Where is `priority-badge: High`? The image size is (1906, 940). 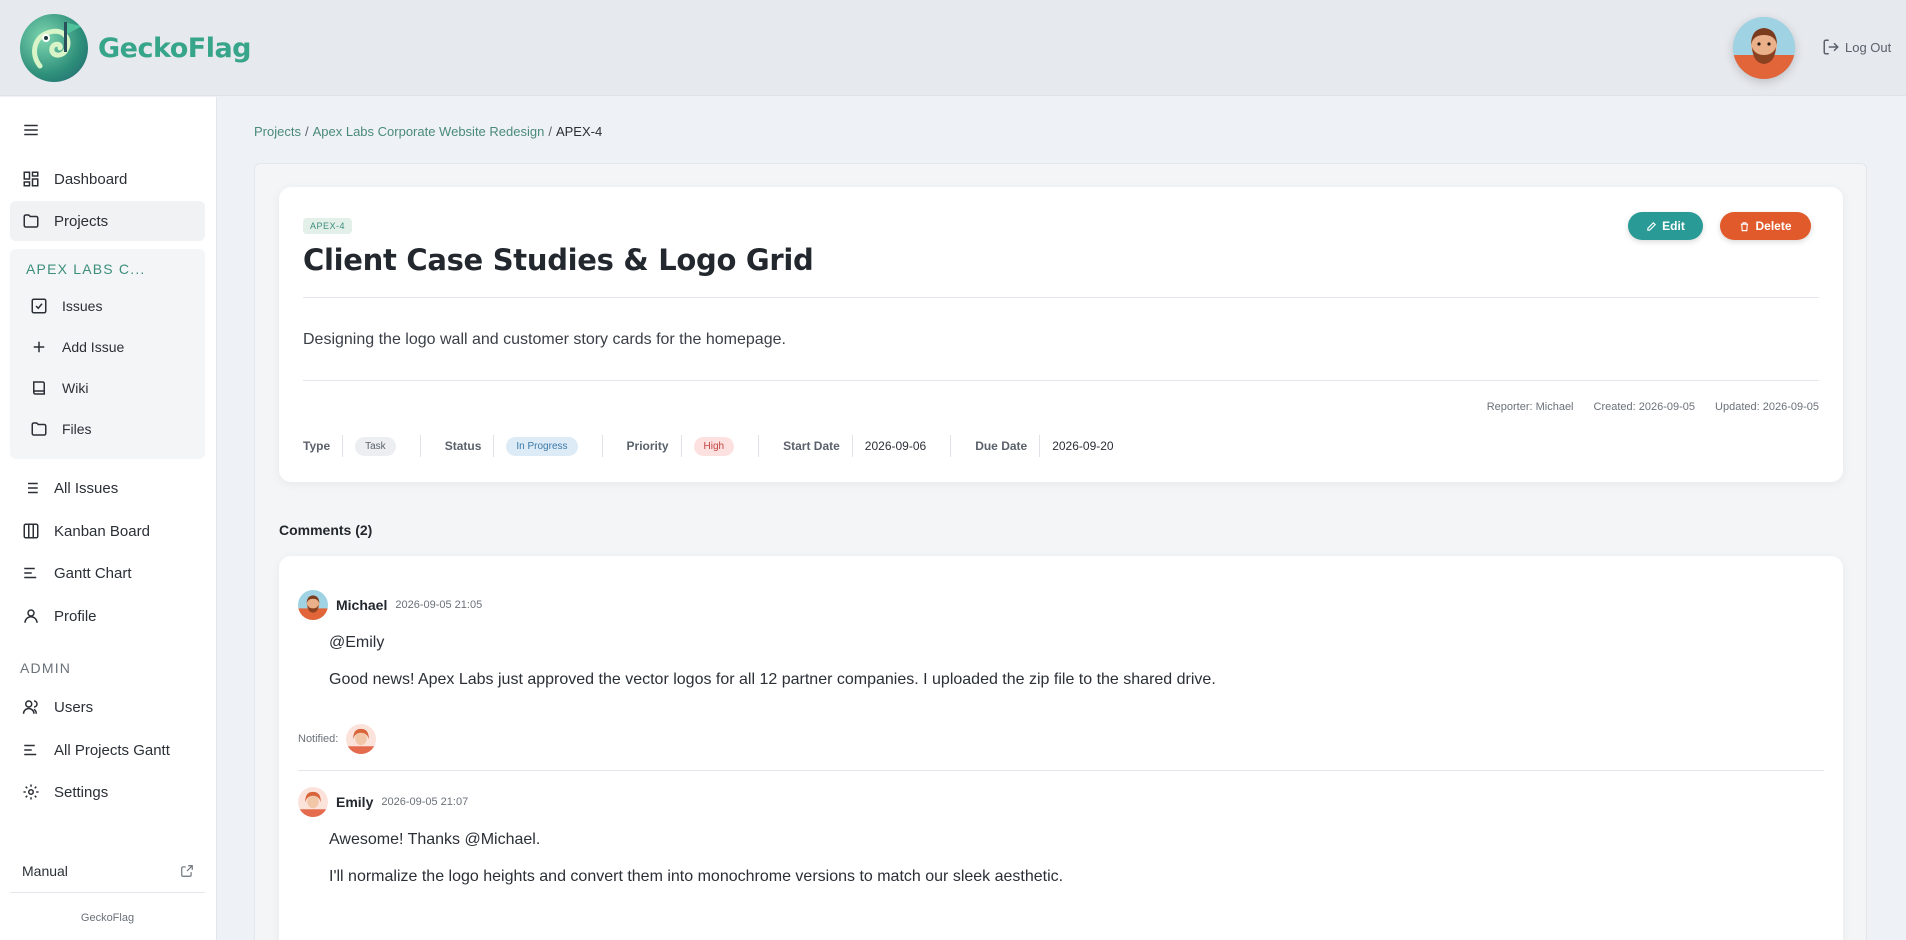 priority-badge: High is located at coordinates (714, 446).